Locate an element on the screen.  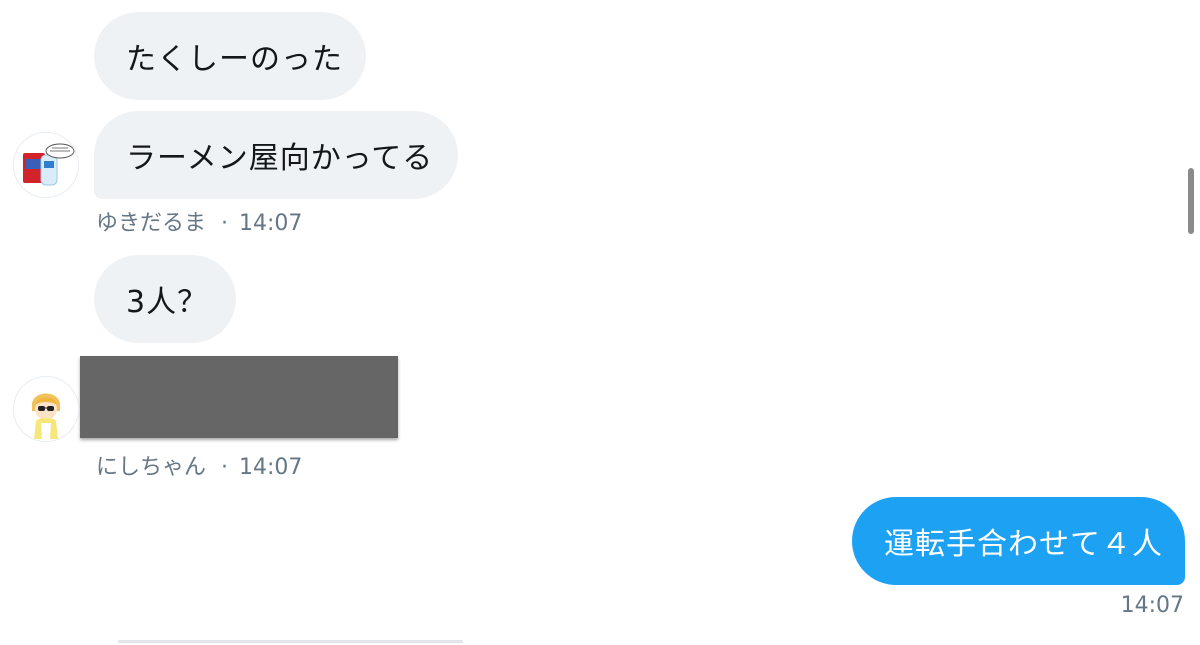
redacted-message is located at coordinates (239, 397).